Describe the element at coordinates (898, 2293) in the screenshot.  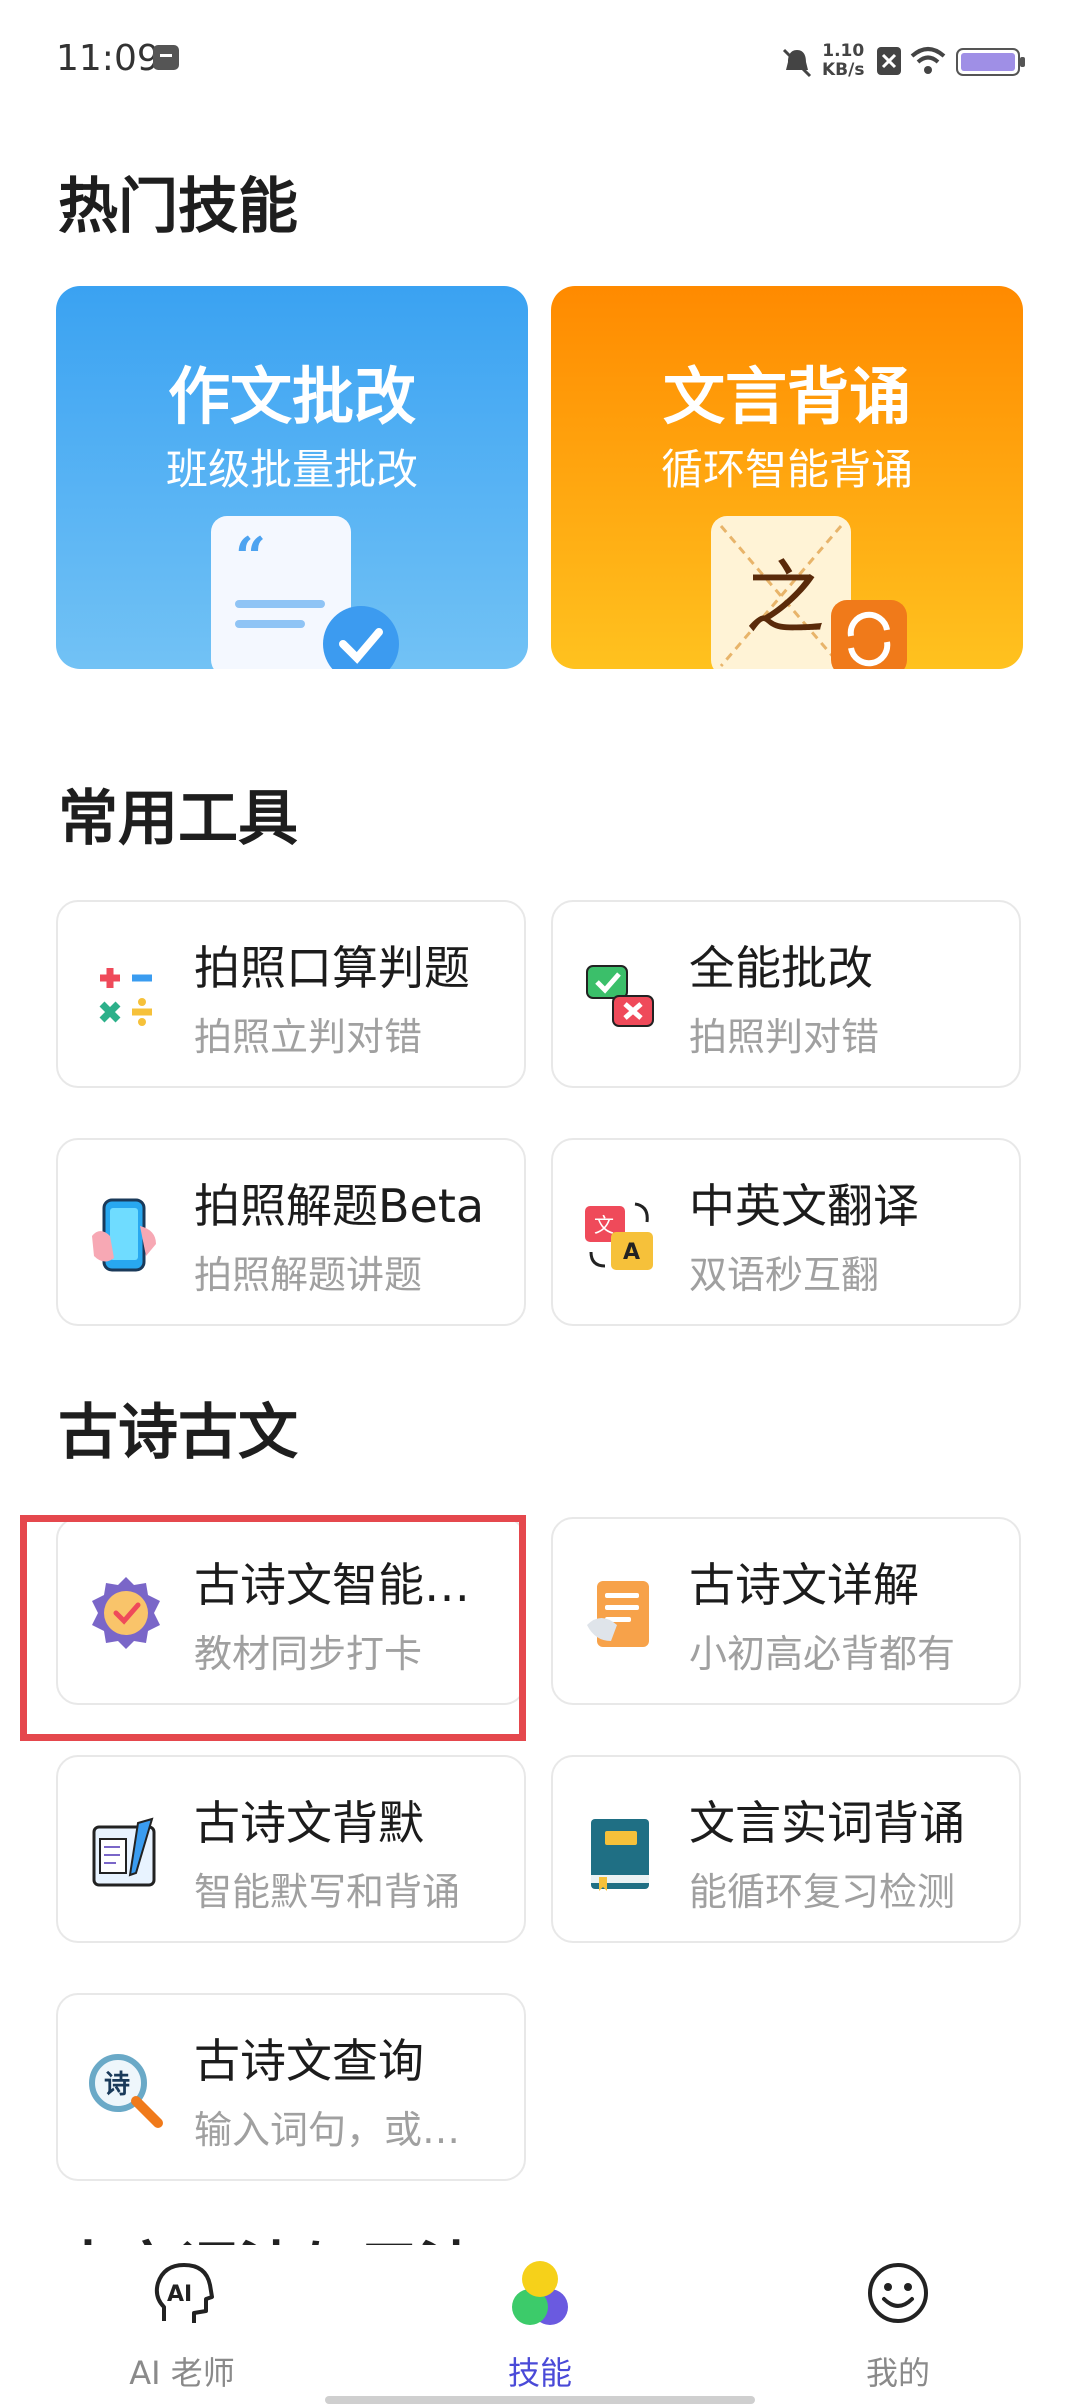
I see `smiley-icon` at that location.